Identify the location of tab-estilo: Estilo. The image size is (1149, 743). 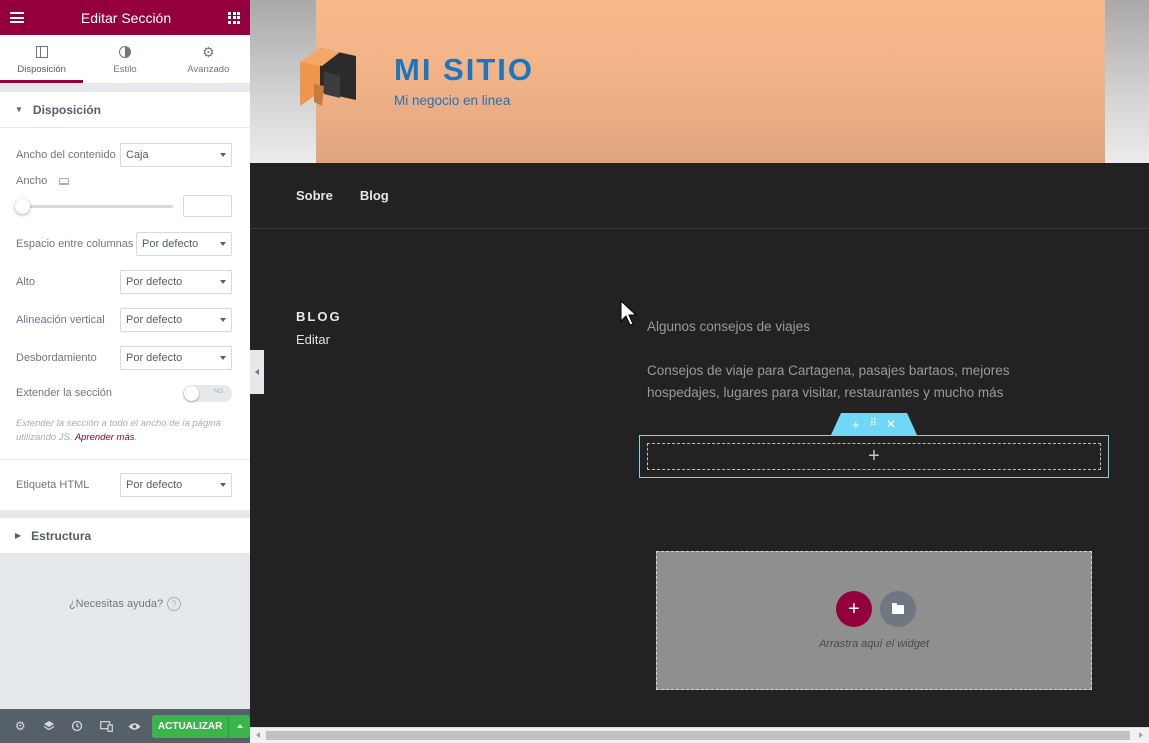
(124, 59).